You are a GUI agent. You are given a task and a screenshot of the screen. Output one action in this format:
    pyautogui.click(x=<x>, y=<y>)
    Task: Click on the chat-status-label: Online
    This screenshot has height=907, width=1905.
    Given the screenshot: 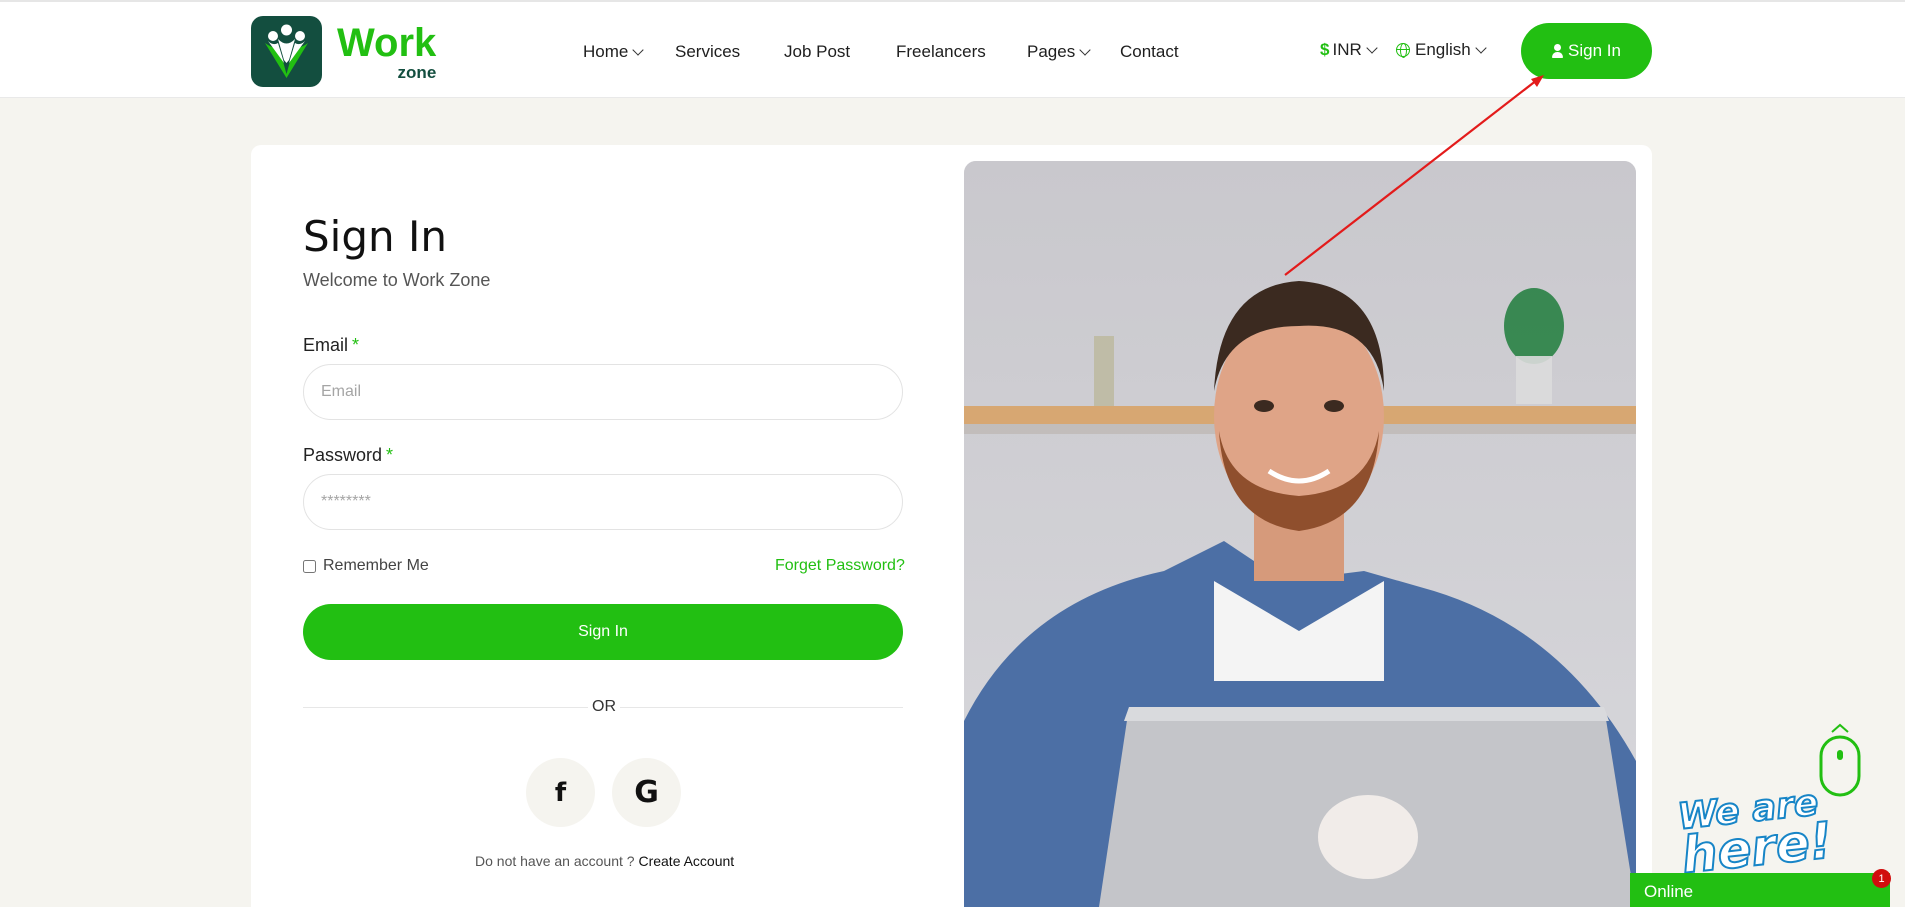 What is the action you would take?
    pyautogui.click(x=1669, y=891)
    